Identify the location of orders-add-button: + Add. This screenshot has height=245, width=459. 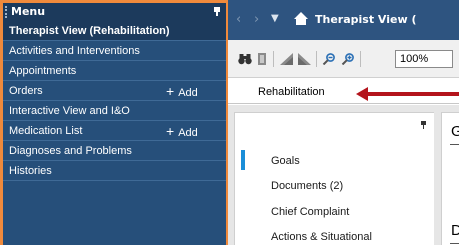
(182, 92).